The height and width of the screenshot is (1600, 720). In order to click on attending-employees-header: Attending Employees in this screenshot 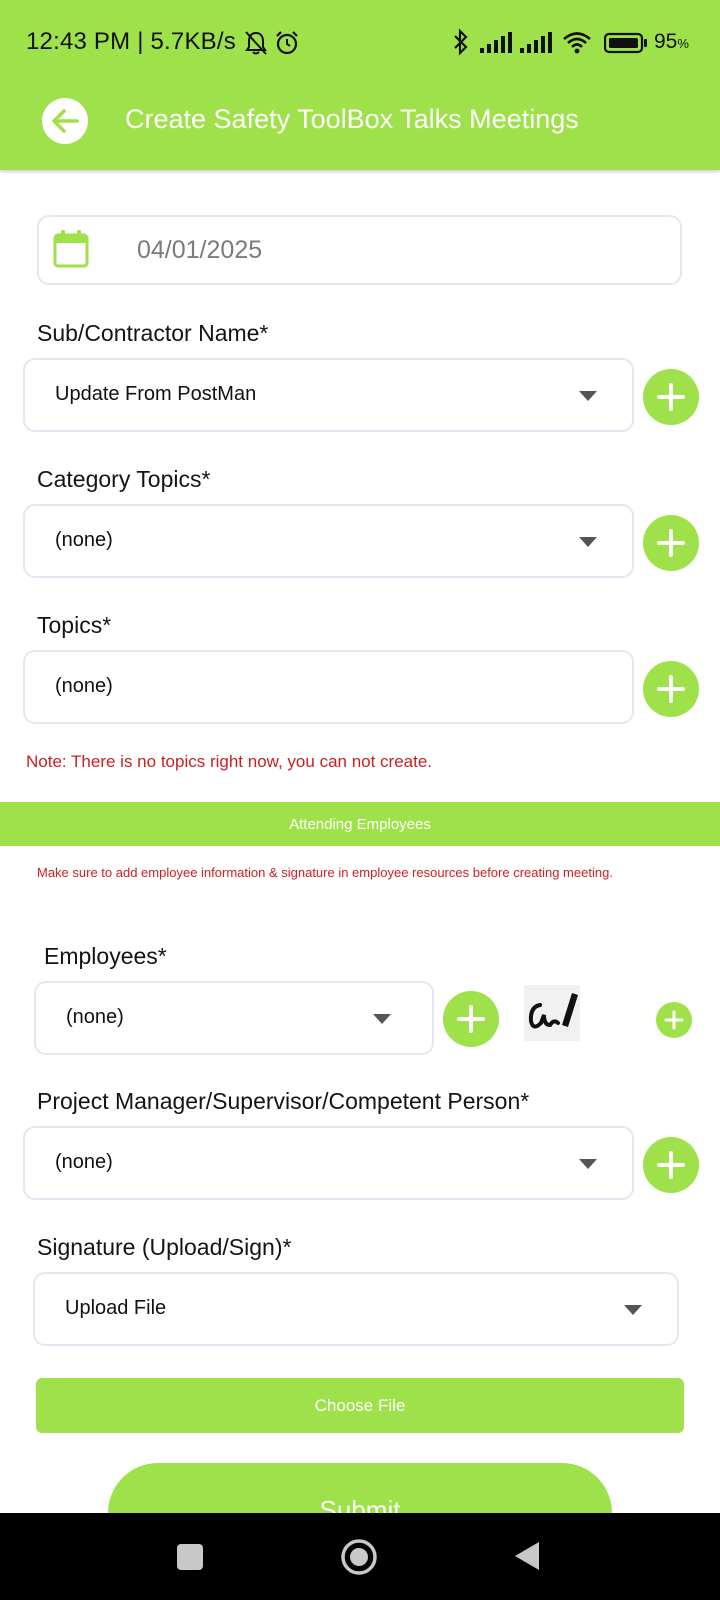, I will do `click(360, 824)`.